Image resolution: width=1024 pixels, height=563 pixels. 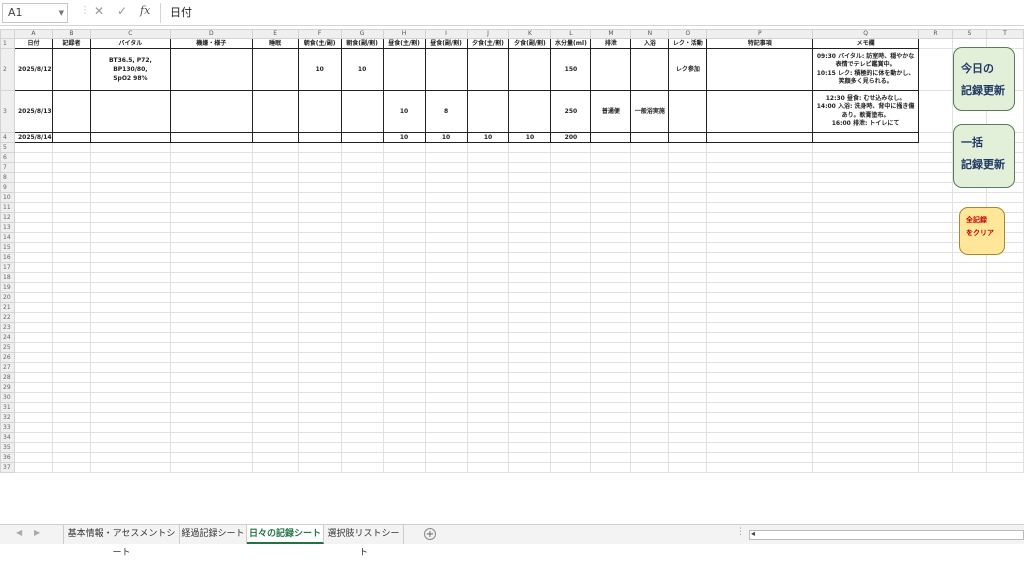 What do you see at coordinates (650, 111) in the screenshot?
I see `bath-cell: 一般浴実施` at bounding box center [650, 111].